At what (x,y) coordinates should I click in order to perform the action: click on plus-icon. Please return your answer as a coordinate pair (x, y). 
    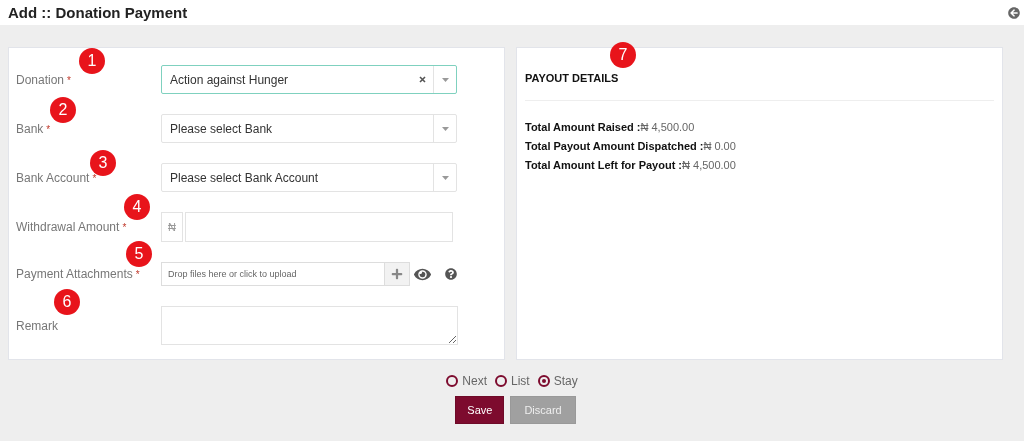
    Looking at the image, I should click on (397, 274).